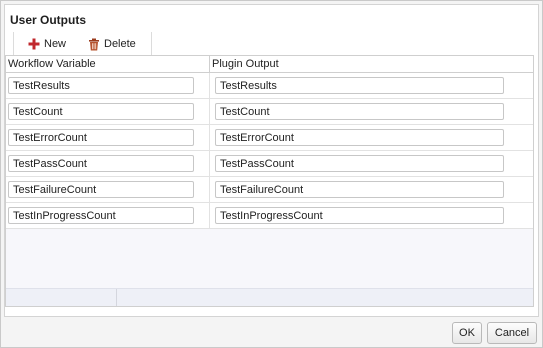 The height and width of the screenshot is (348, 543). Describe the element at coordinates (120, 44) in the screenshot. I see `delete-button-label: Delete` at that location.